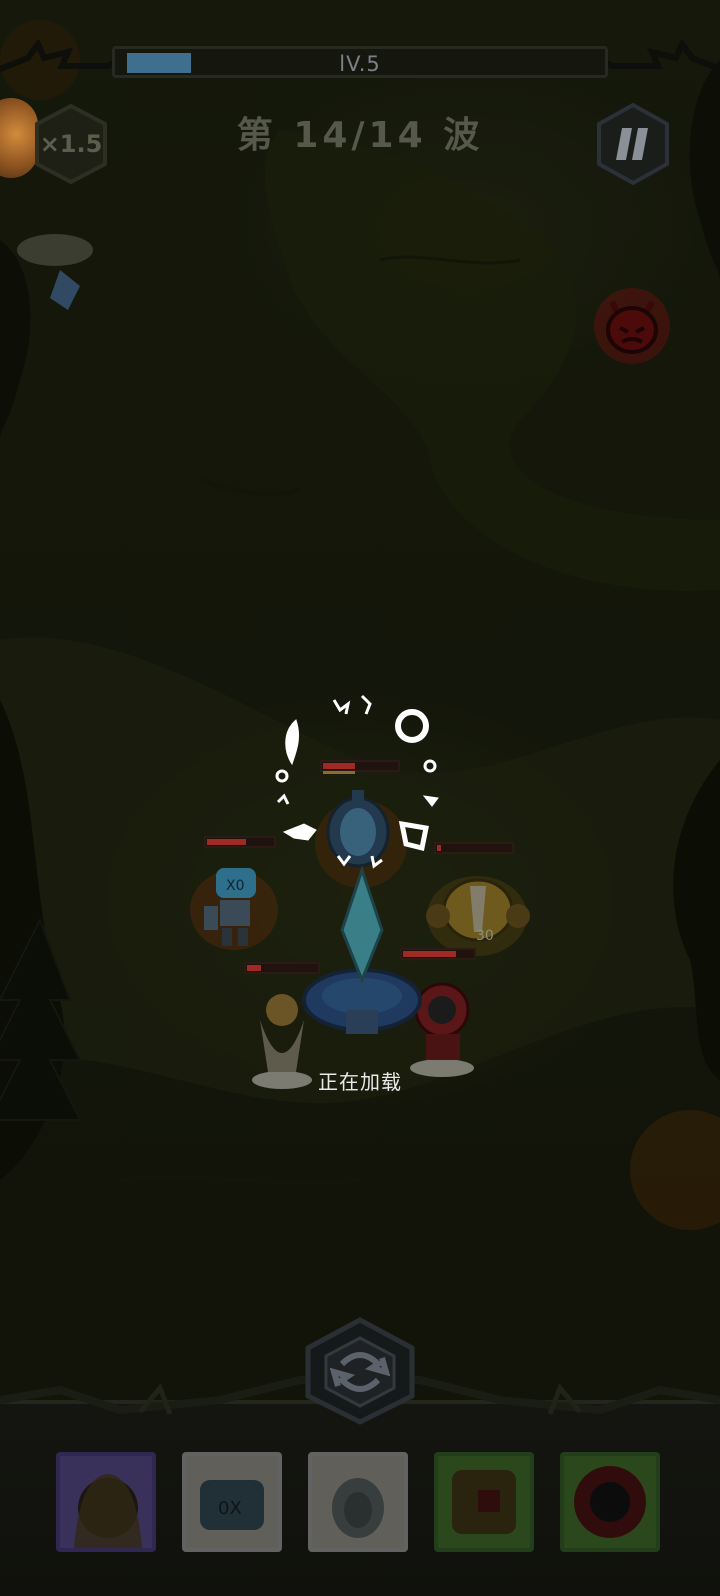 The image size is (720, 1596). Describe the element at coordinates (485, 936) in the screenshot. I see `damage-number: 30` at that location.